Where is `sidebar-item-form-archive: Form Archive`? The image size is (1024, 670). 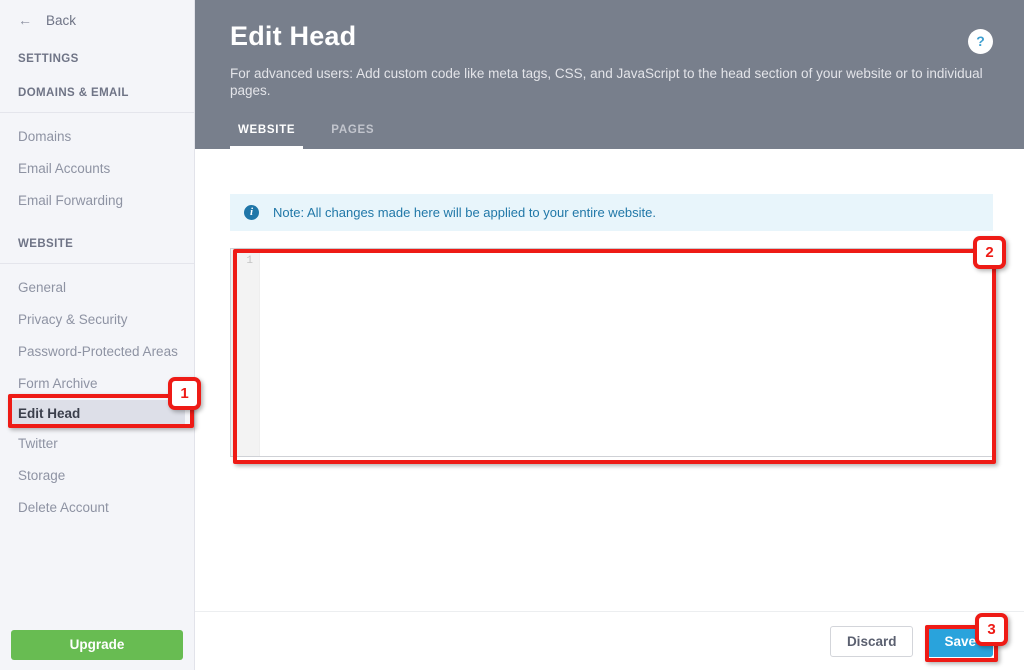
sidebar-item-form-archive: Form Archive is located at coordinates (97, 384).